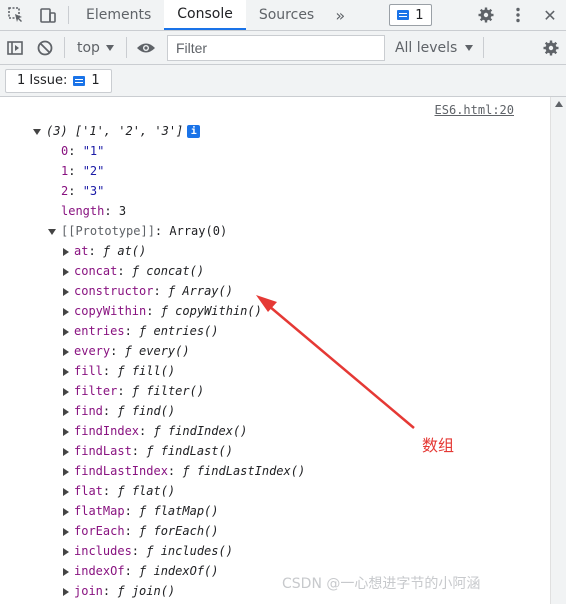  Describe the element at coordinates (141, 571) in the screenshot. I see `prototype-method-row: indexOf: ƒ indexOf()` at that location.